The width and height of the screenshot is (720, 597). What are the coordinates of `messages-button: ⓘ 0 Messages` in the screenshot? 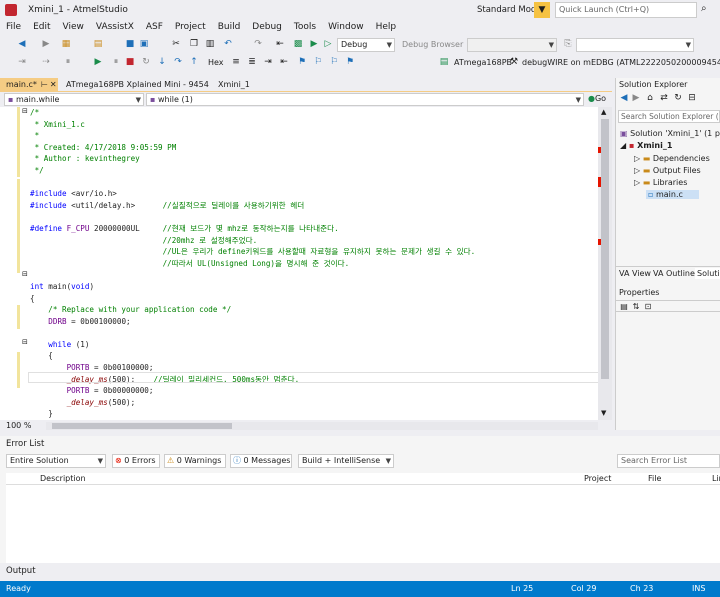 It's located at (261, 461).